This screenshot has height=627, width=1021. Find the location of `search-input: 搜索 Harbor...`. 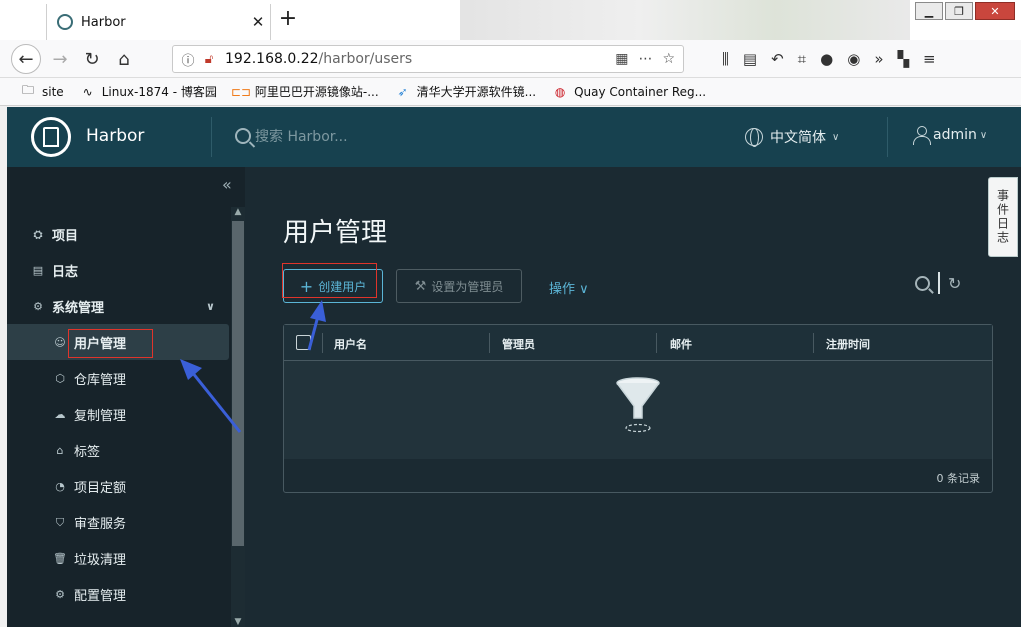

search-input: 搜索 Harbor... is located at coordinates (301, 136).